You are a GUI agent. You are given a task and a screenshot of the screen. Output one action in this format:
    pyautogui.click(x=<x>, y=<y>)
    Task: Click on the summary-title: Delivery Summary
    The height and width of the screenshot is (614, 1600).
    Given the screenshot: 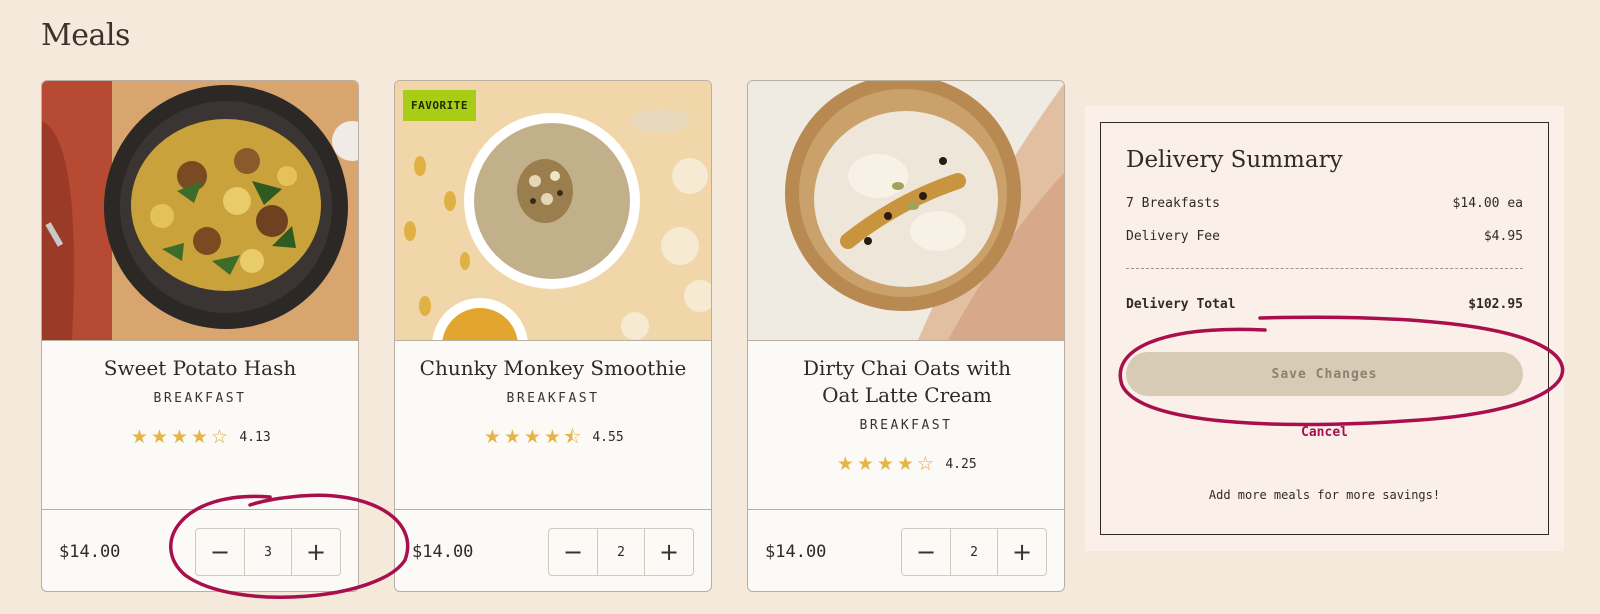 What is the action you would take?
    pyautogui.click(x=1234, y=160)
    